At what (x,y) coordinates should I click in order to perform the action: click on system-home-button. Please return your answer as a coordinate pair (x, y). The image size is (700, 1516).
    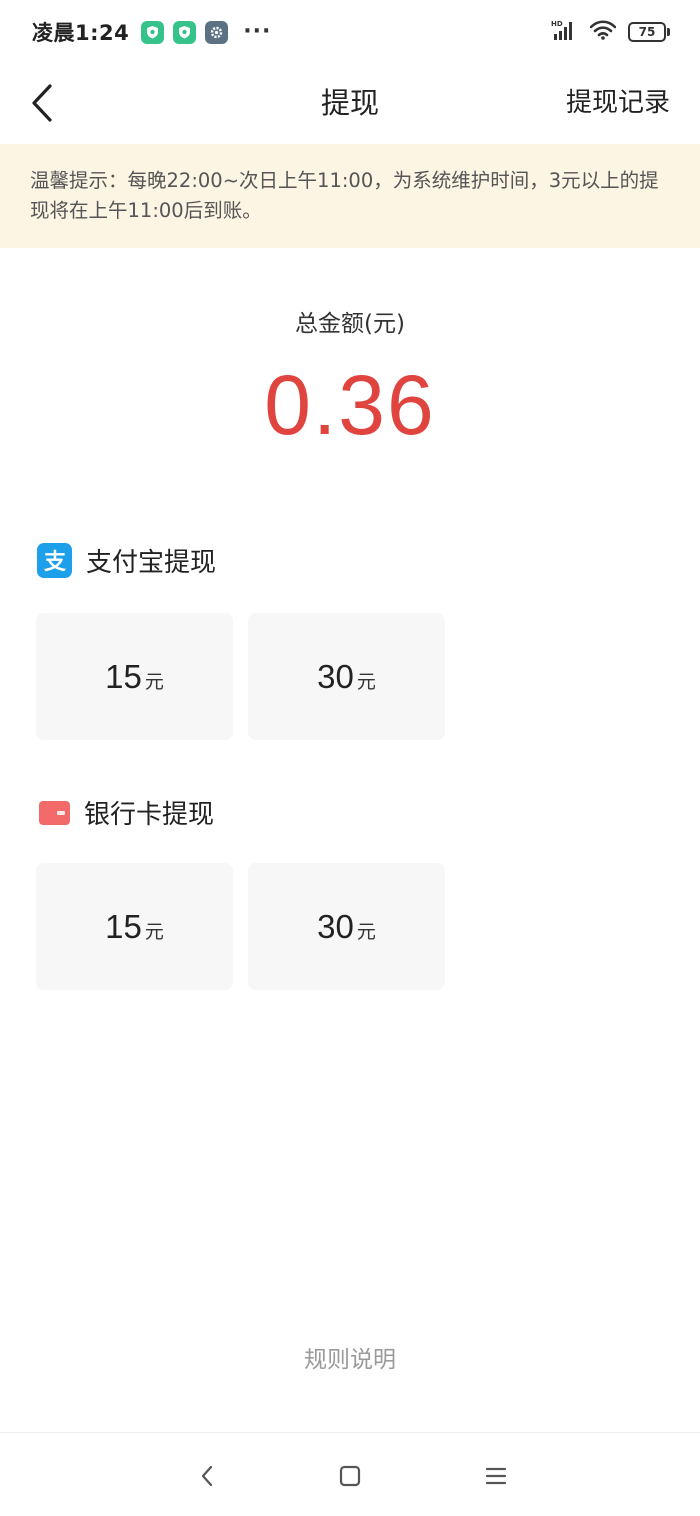
    Looking at the image, I should click on (350, 1476).